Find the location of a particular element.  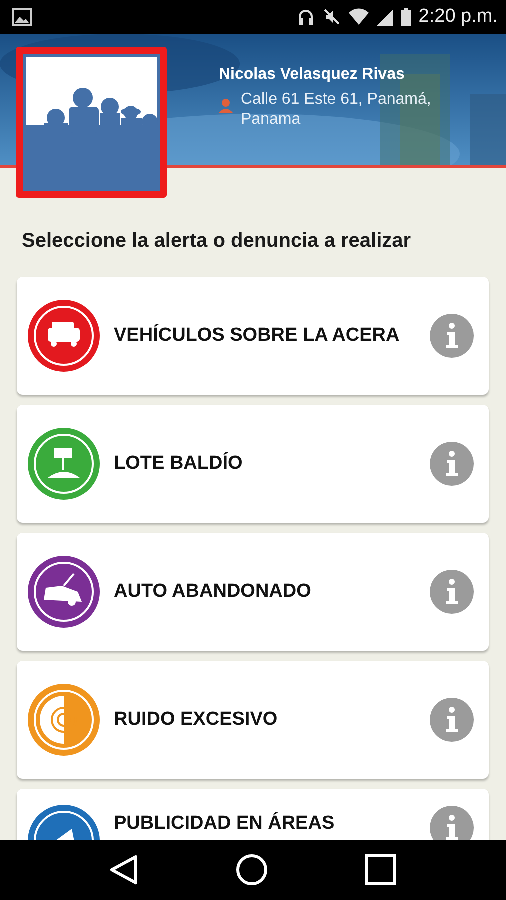

alert-card: VEHÍCULOS SOBRE LA ACERA is located at coordinates (253, 336).